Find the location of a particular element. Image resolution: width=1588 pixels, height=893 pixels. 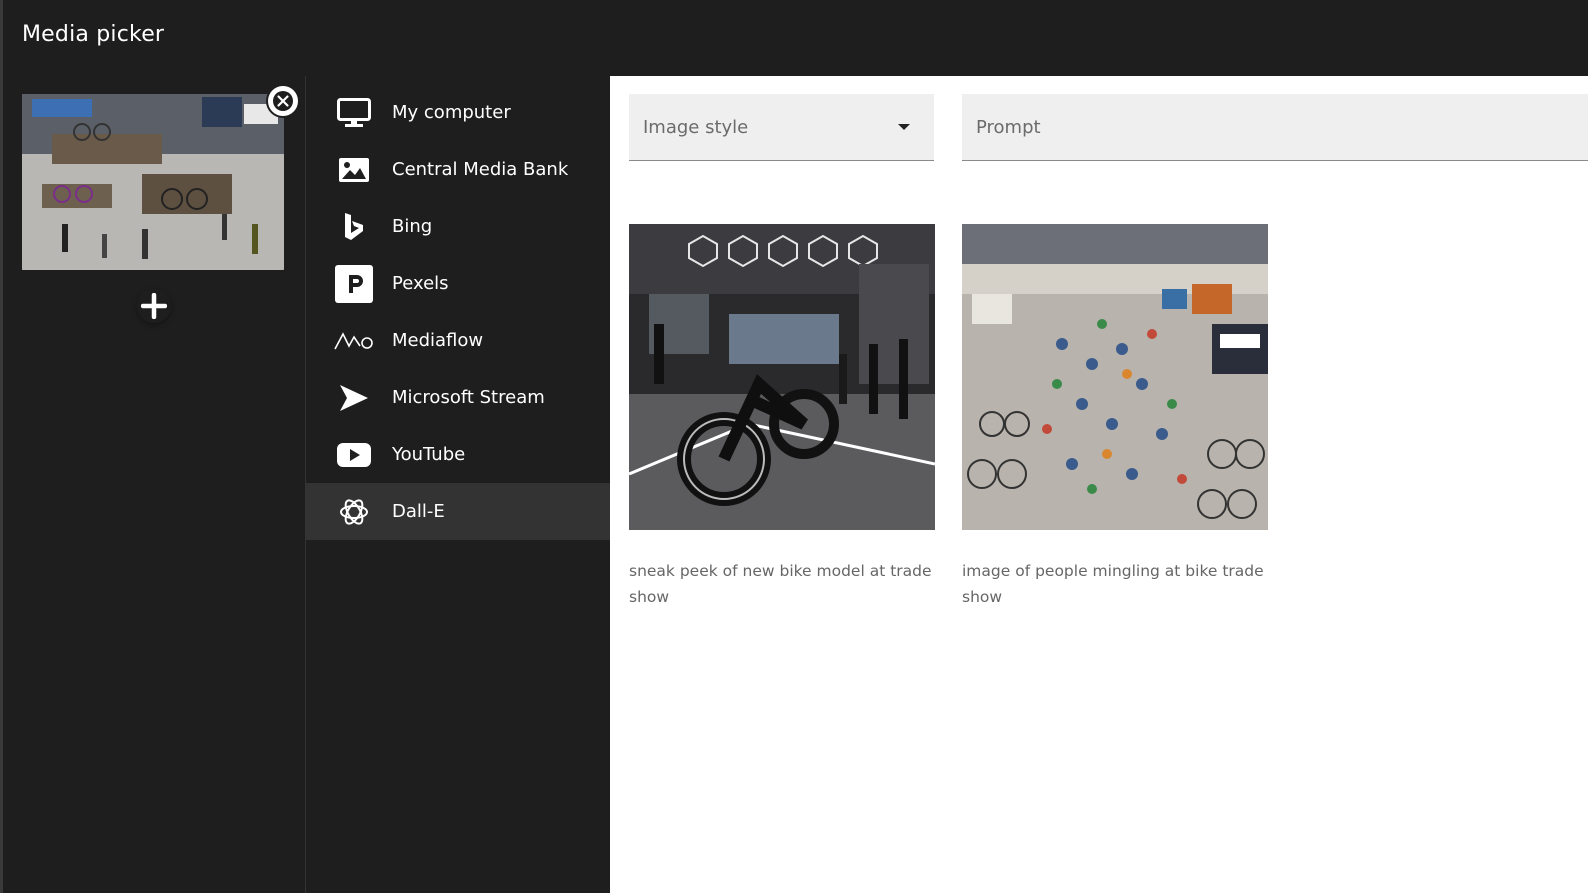

image-style-label: Image style is located at coordinates (696, 127).